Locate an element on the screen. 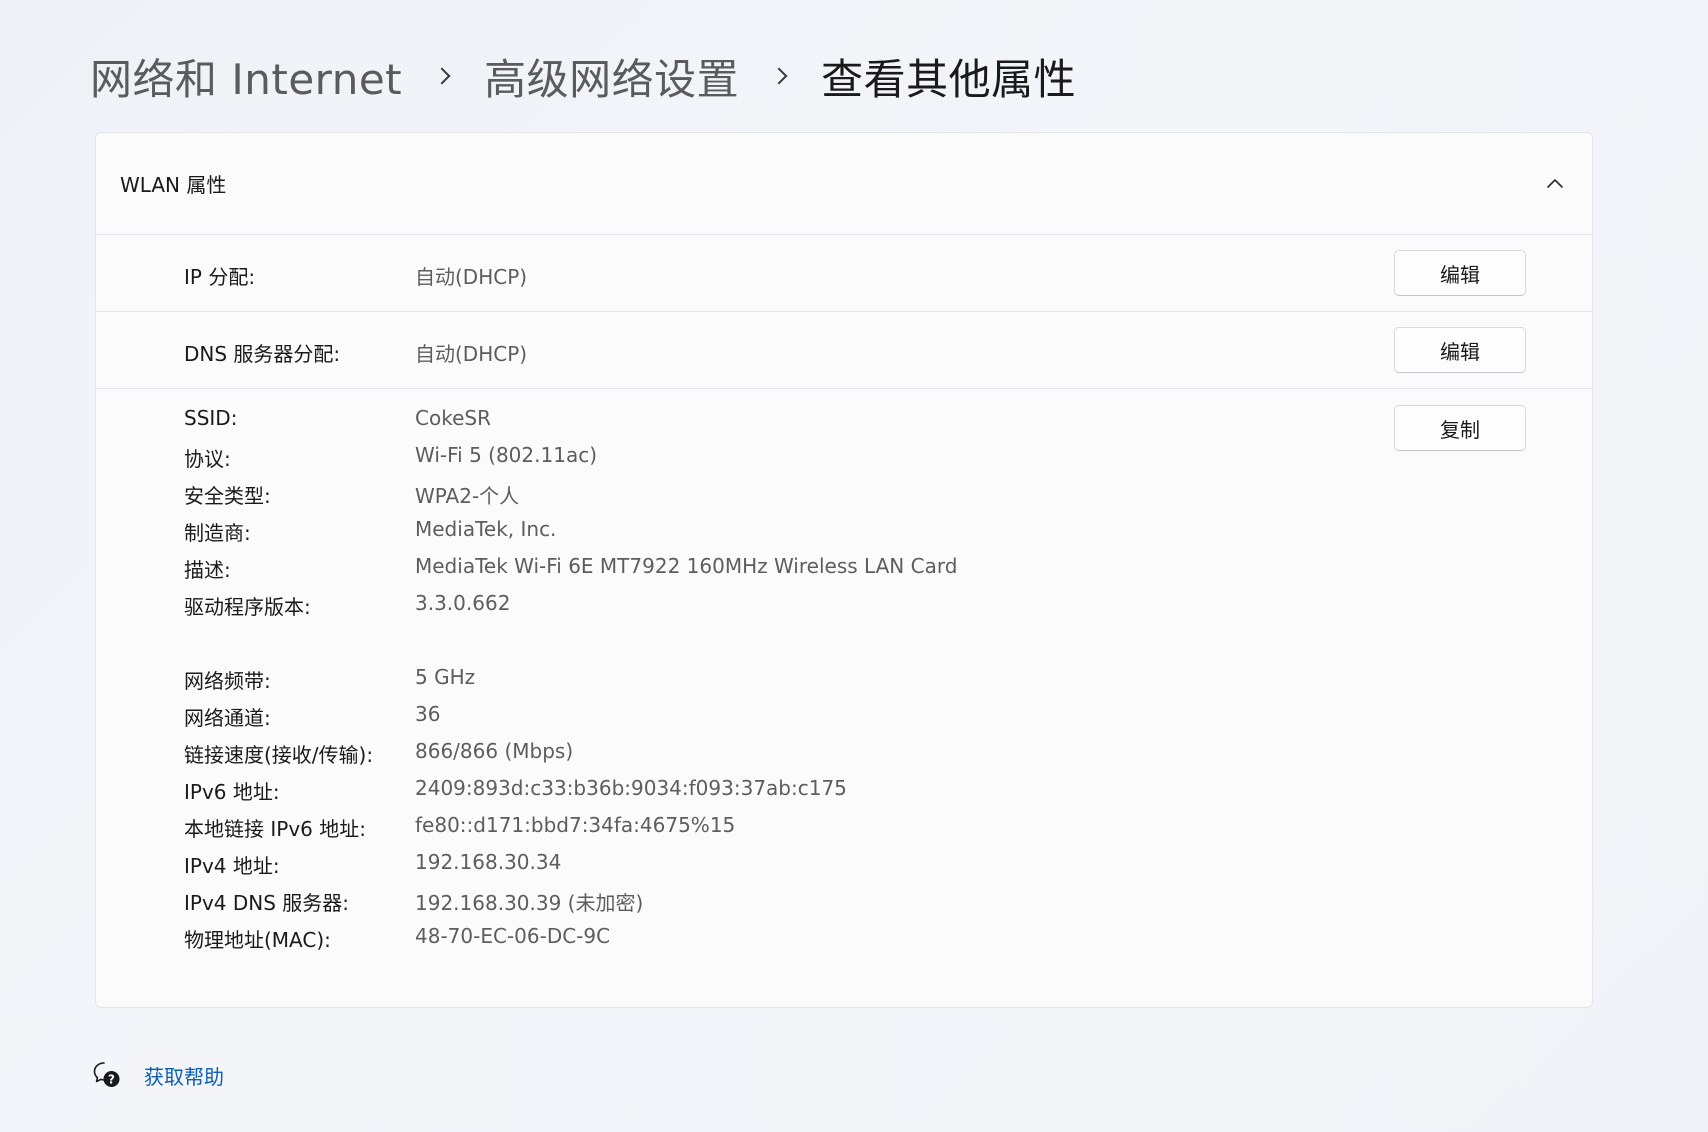 The width and height of the screenshot is (1708, 1132). property-label: 安全类型: is located at coordinates (227, 496).